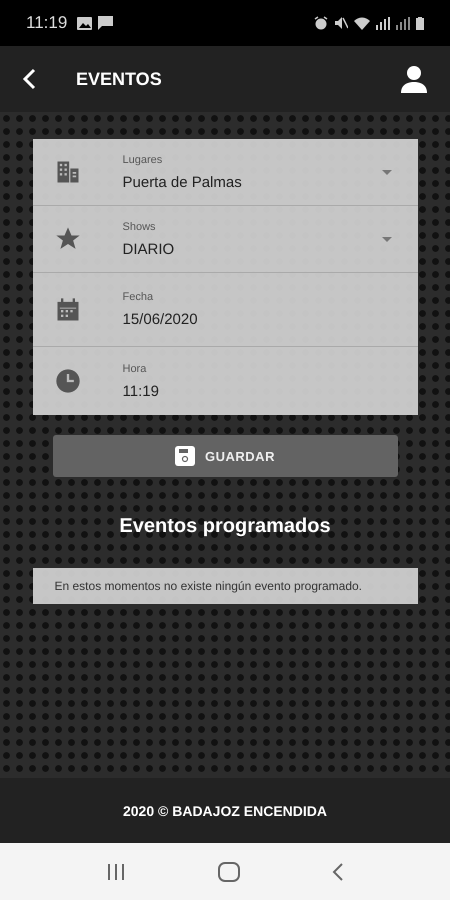  Describe the element at coordinates (225, 456) in the screenshot. I see `save-button: GUARDAR` at that location.